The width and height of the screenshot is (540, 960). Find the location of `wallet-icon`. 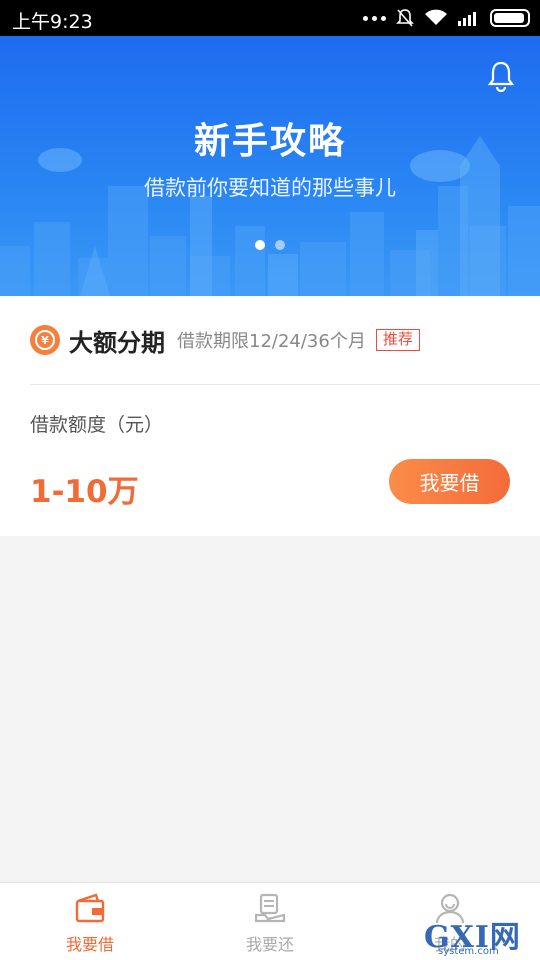

wallet-icon is located at coordinates (90, 908).